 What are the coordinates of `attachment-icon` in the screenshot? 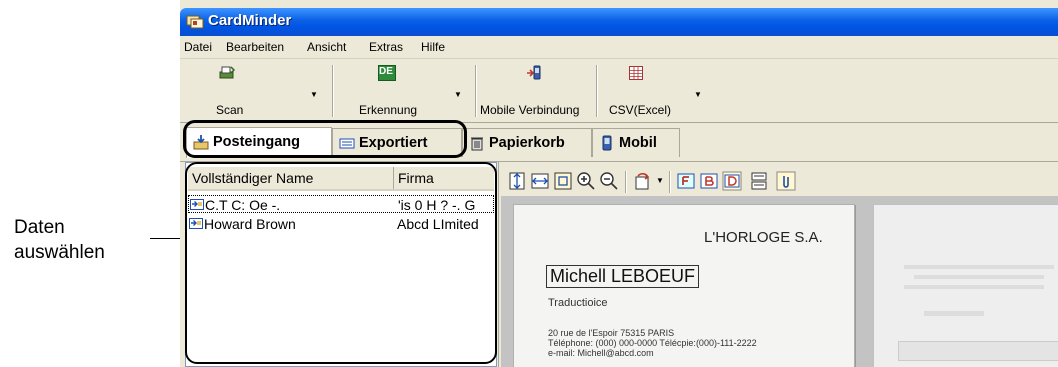 It's located at (786, 181).